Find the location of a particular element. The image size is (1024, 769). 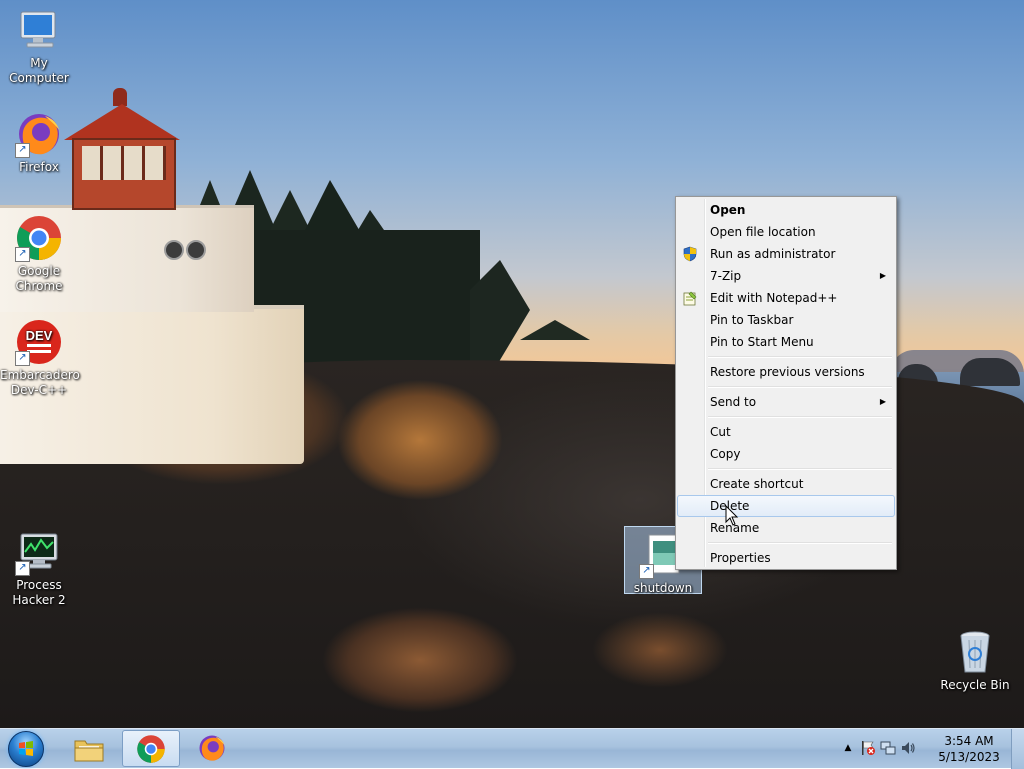

uac-shield-icon is located at coordinates (690, 254).